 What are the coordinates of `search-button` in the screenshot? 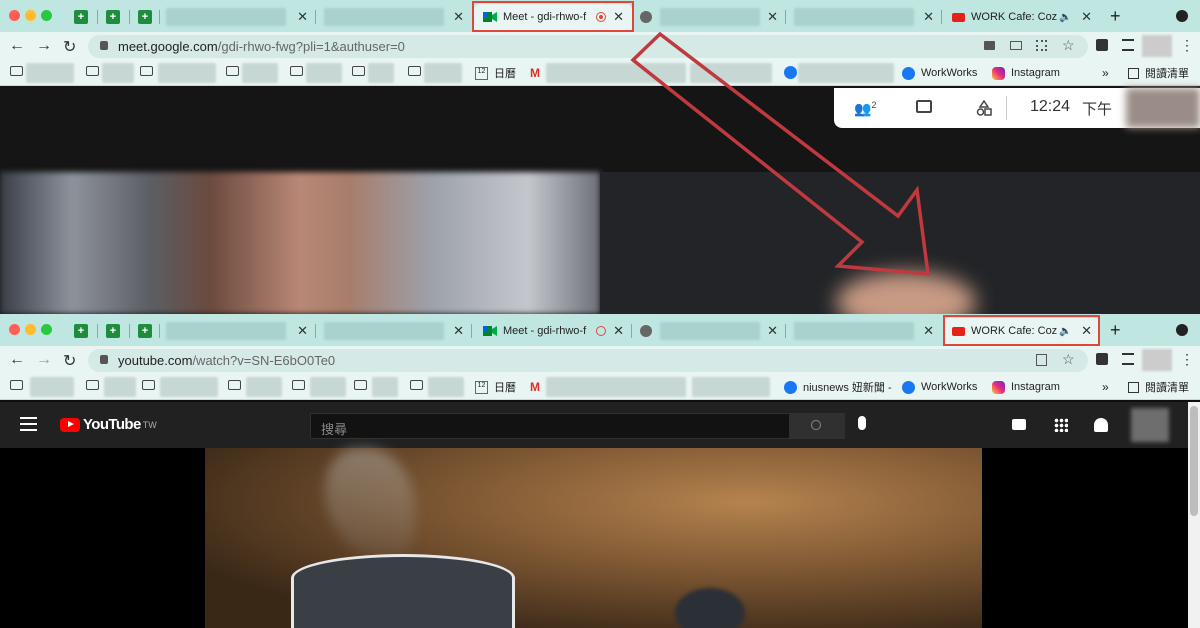 It's located at (817, 426).